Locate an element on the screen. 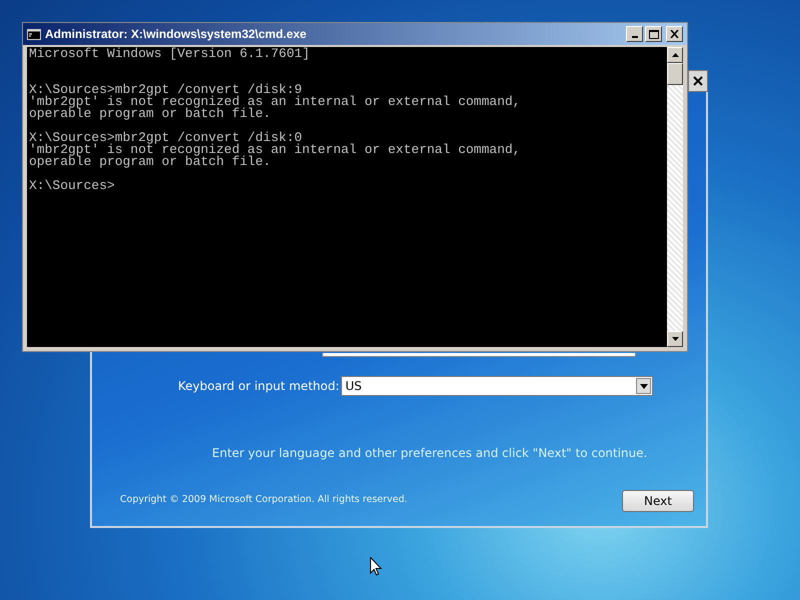  maximize-icon is located at coordinates (653, 34).